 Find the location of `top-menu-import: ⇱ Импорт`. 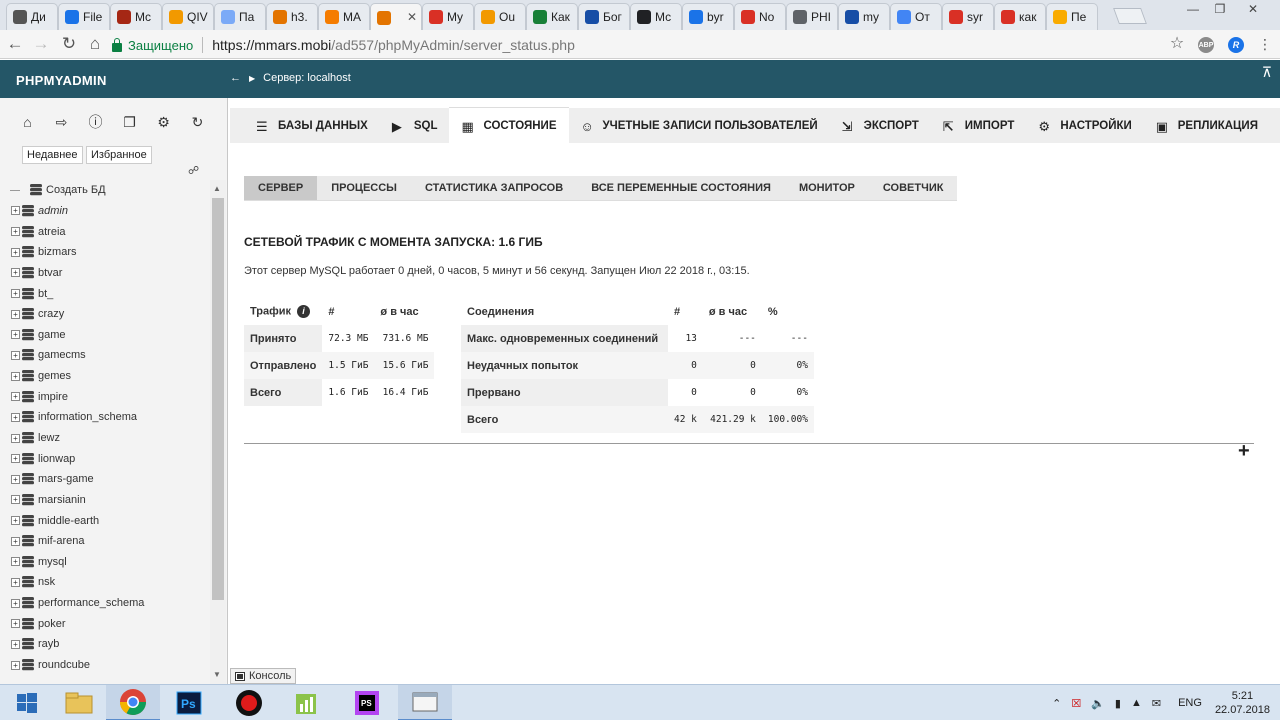

top-menu-import: ⇱ Импорт is located at coordinates (979, 125).